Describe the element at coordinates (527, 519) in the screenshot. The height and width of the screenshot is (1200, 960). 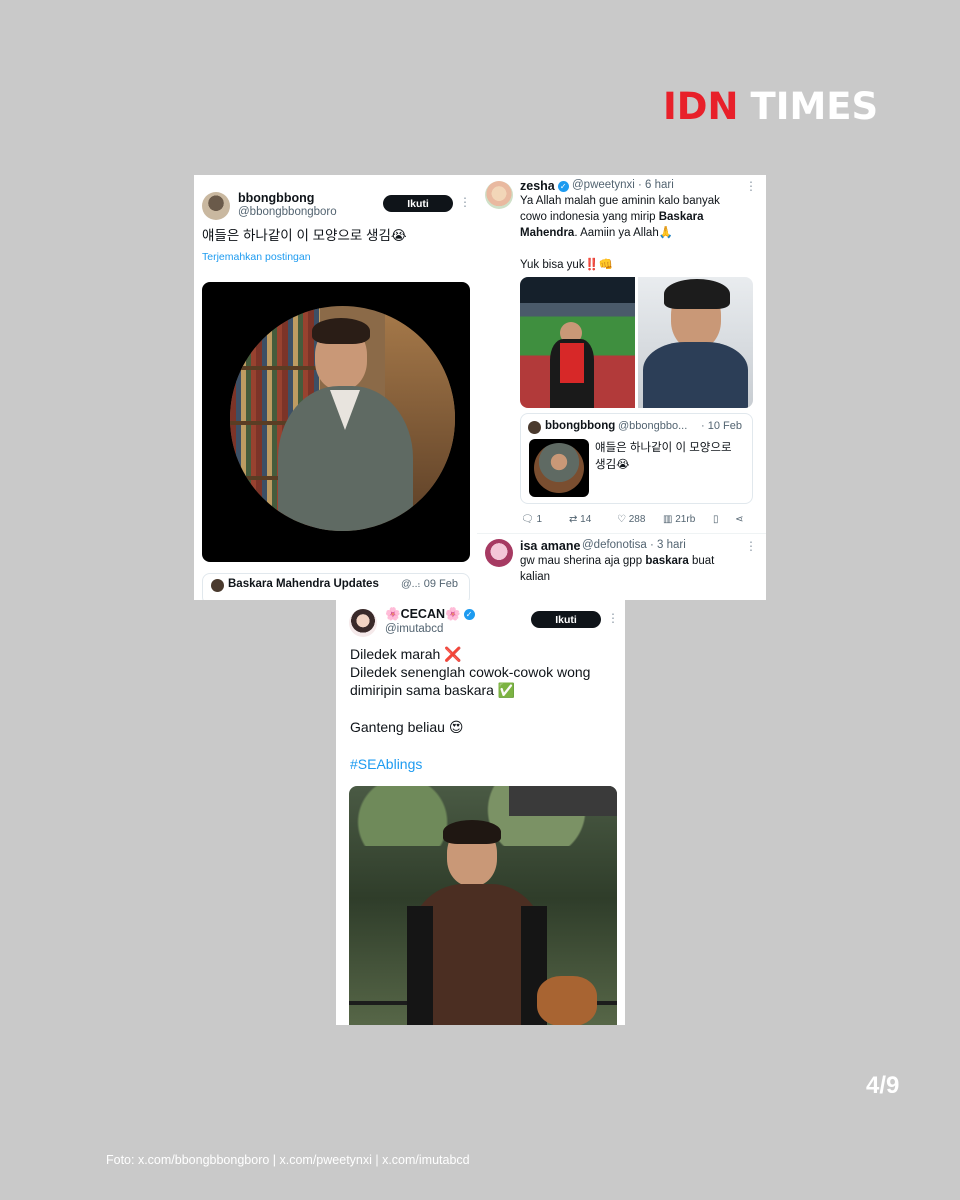
I see `reply-icon: 🗨` at that location.